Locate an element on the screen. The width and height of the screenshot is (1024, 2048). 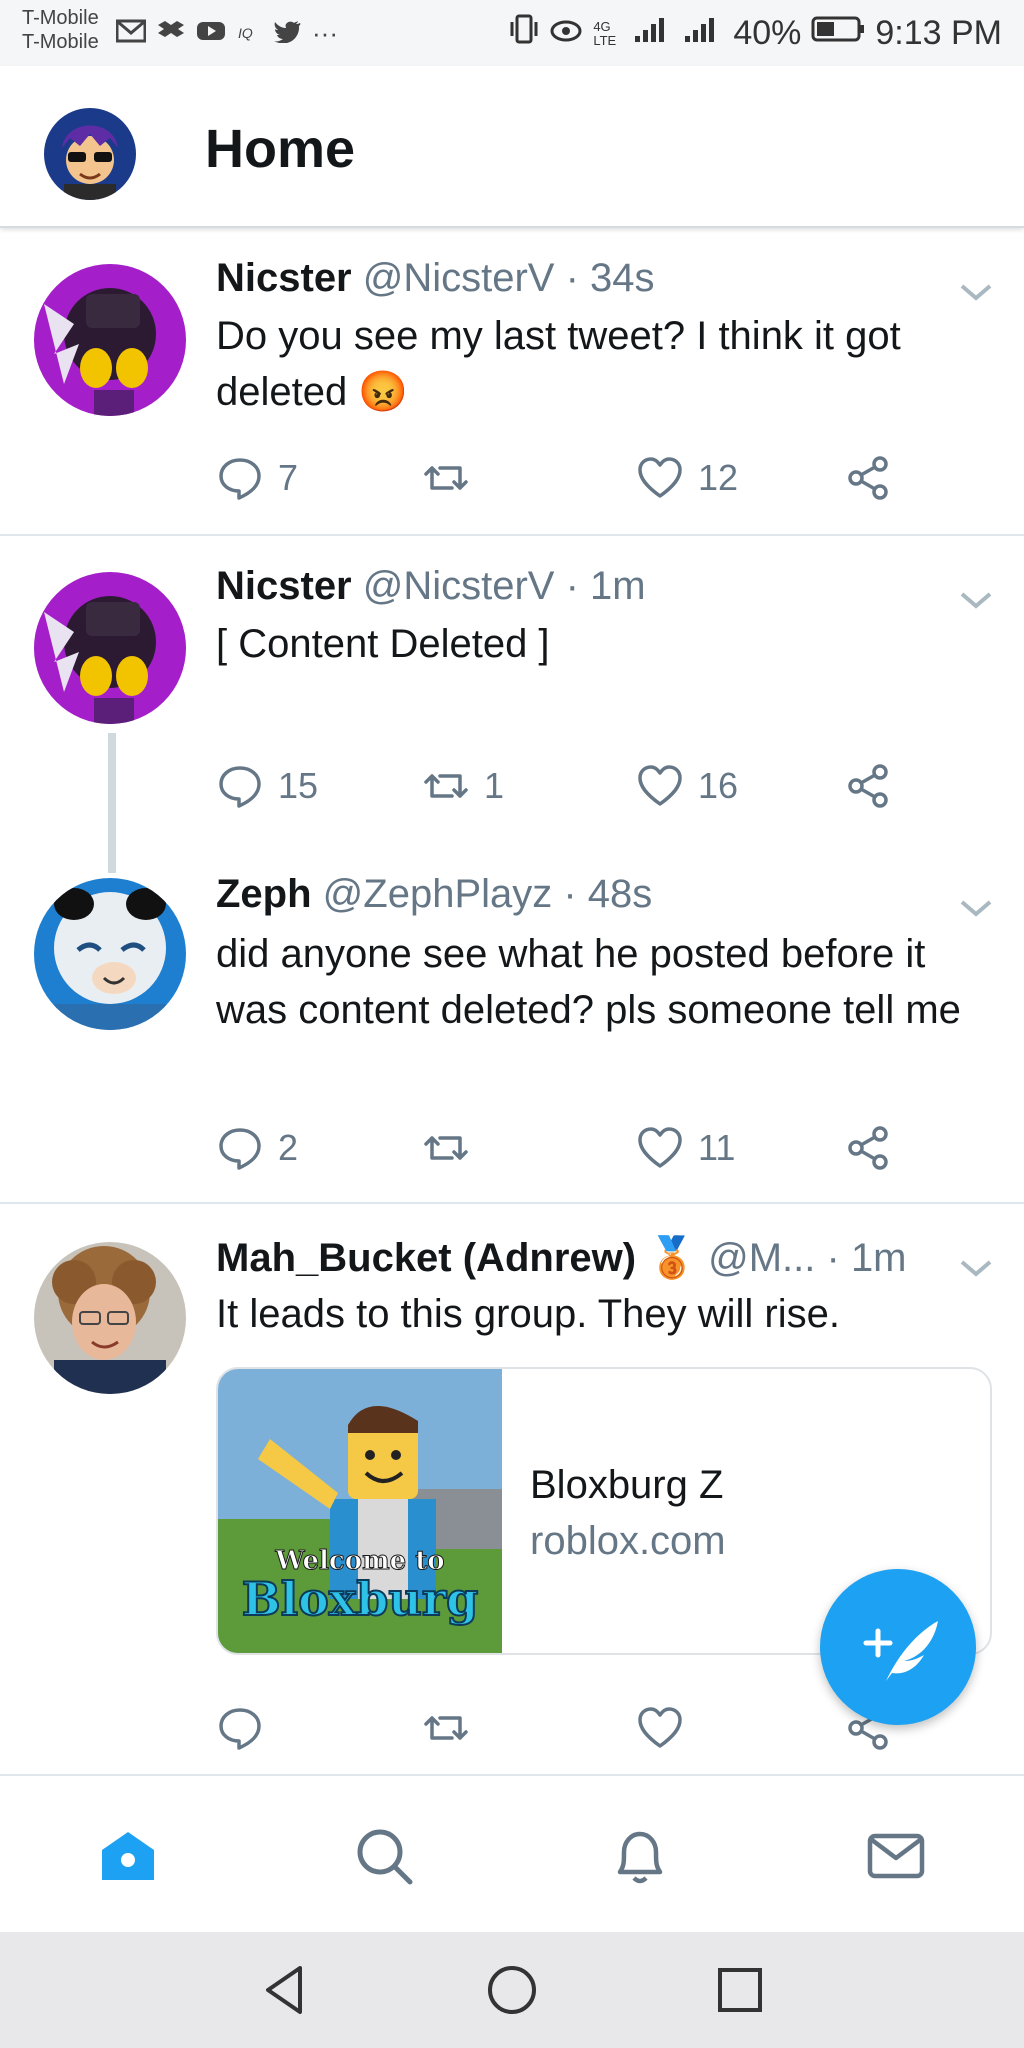
tweet-actions: 2 11 is located at coordinates (566, 1149).